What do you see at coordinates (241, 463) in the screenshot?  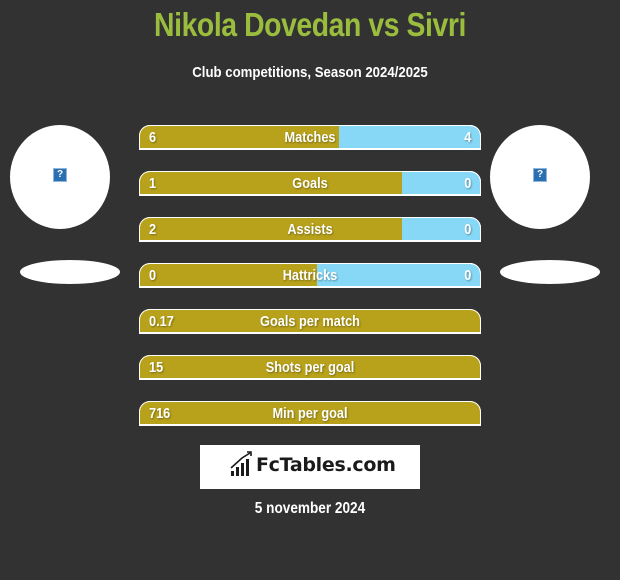 I see `bar-chart-trend-icon` at bounding box center [241, 463].